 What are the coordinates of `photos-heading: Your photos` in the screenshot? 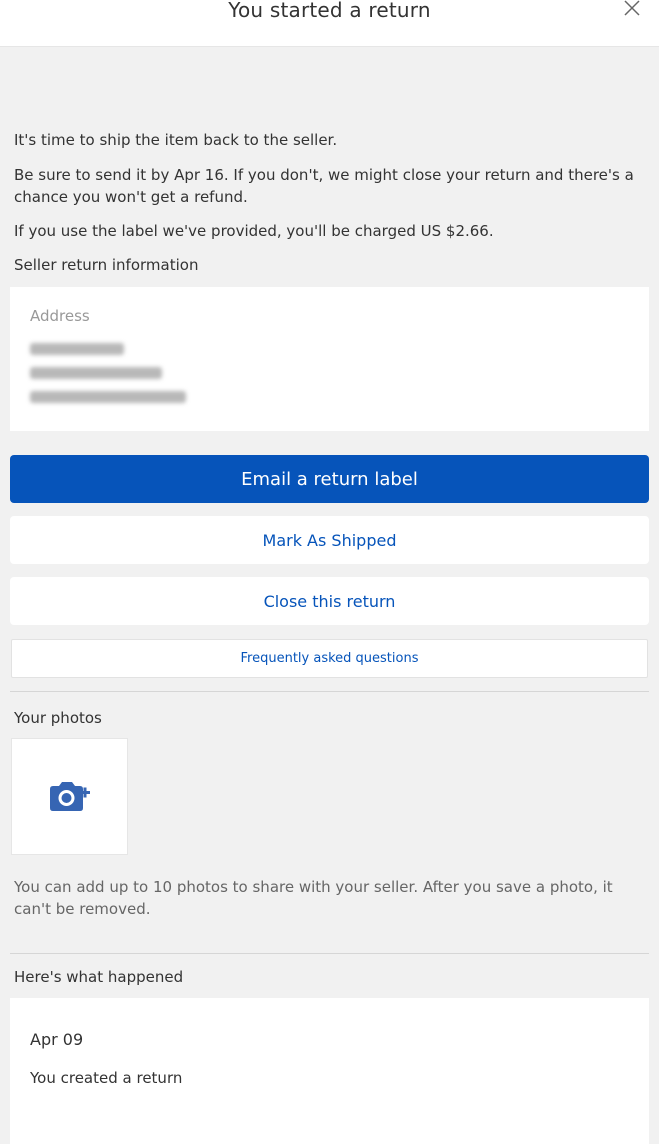 It's located at (58, 718).